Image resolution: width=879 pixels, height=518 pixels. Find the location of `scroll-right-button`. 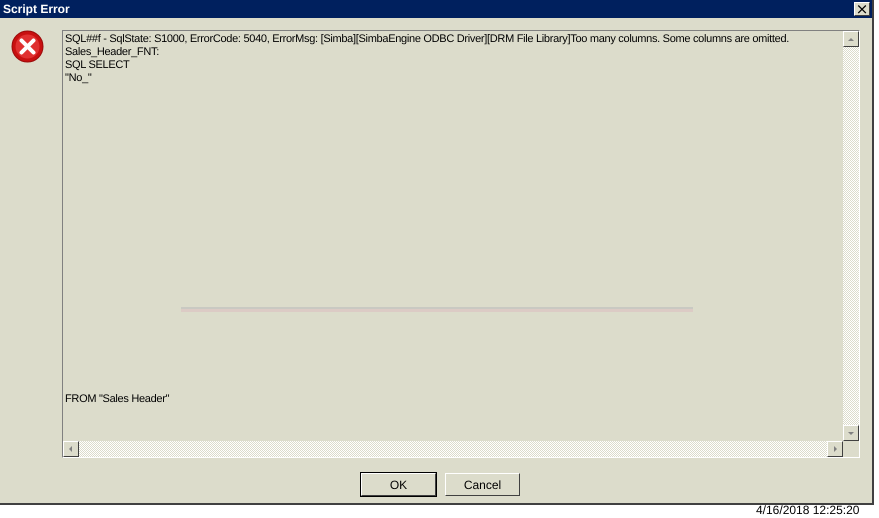

scroll-right-button is located at coordinates (835, 449).